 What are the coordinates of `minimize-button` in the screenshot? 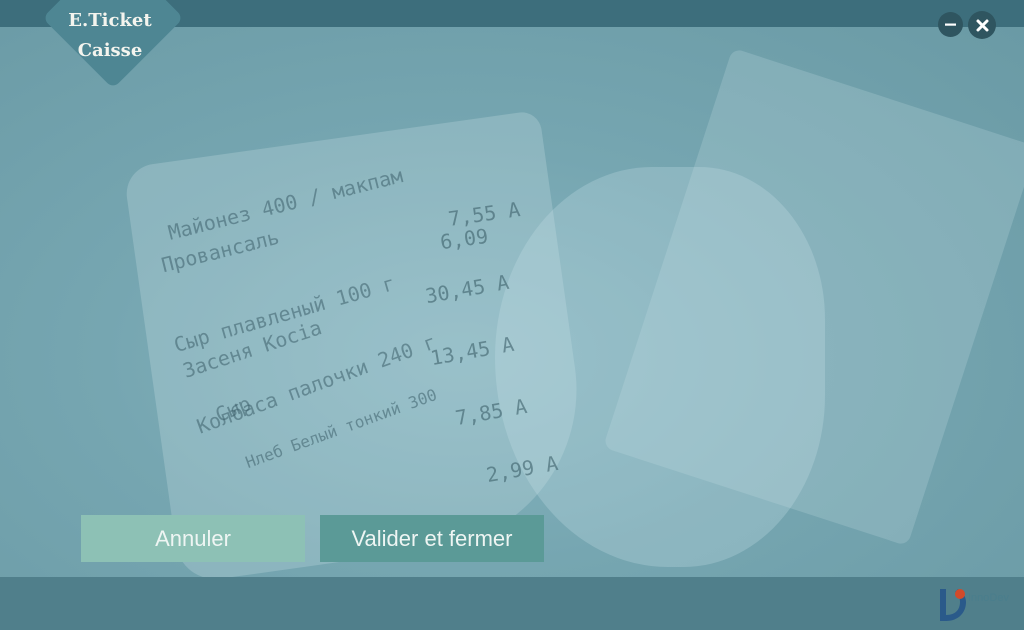 It's located at (950, 24).